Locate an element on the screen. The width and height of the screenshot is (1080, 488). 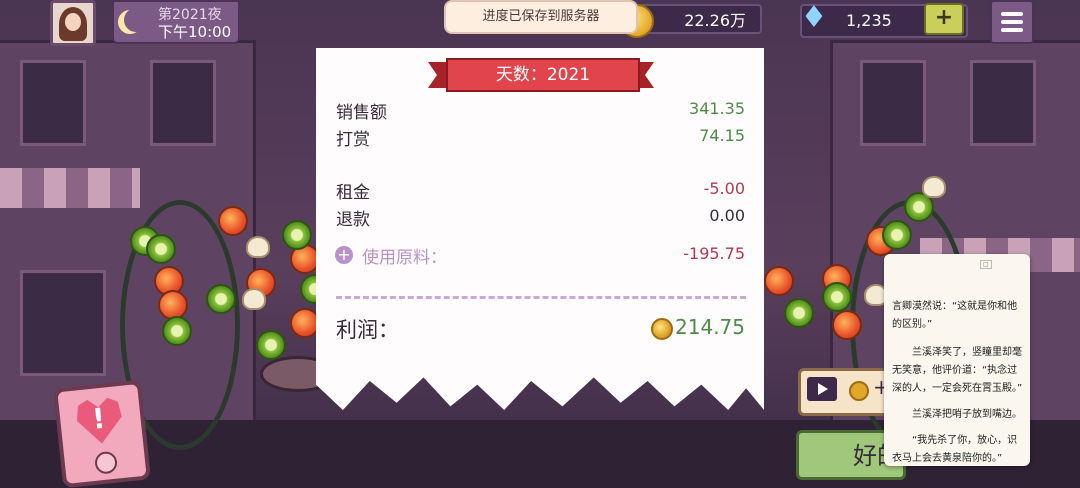
sales-label: 销售额 is located at coordinates (361, 113).